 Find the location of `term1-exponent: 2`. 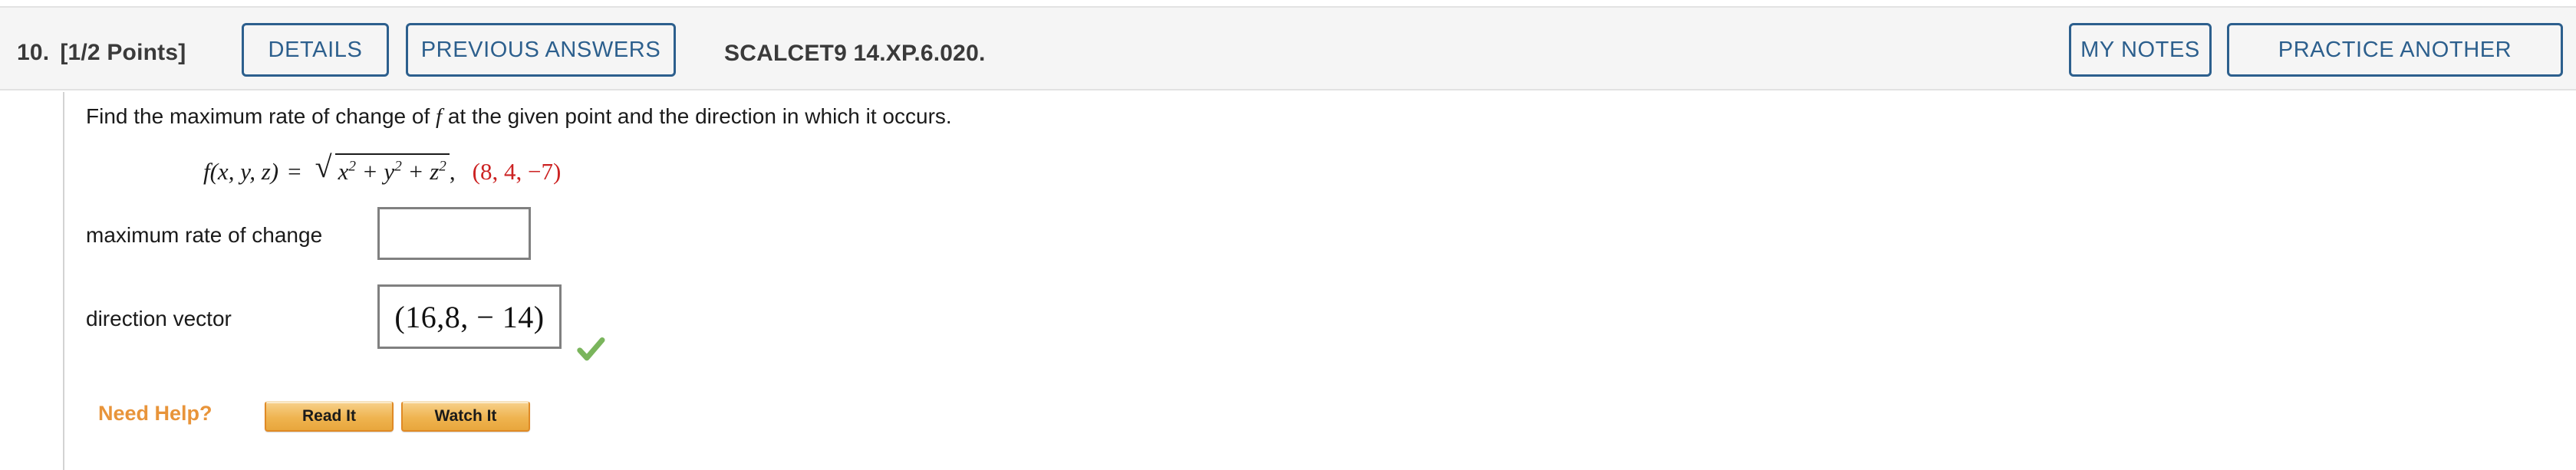

term1-exponent: 2 is located at coordinates (352, 166).